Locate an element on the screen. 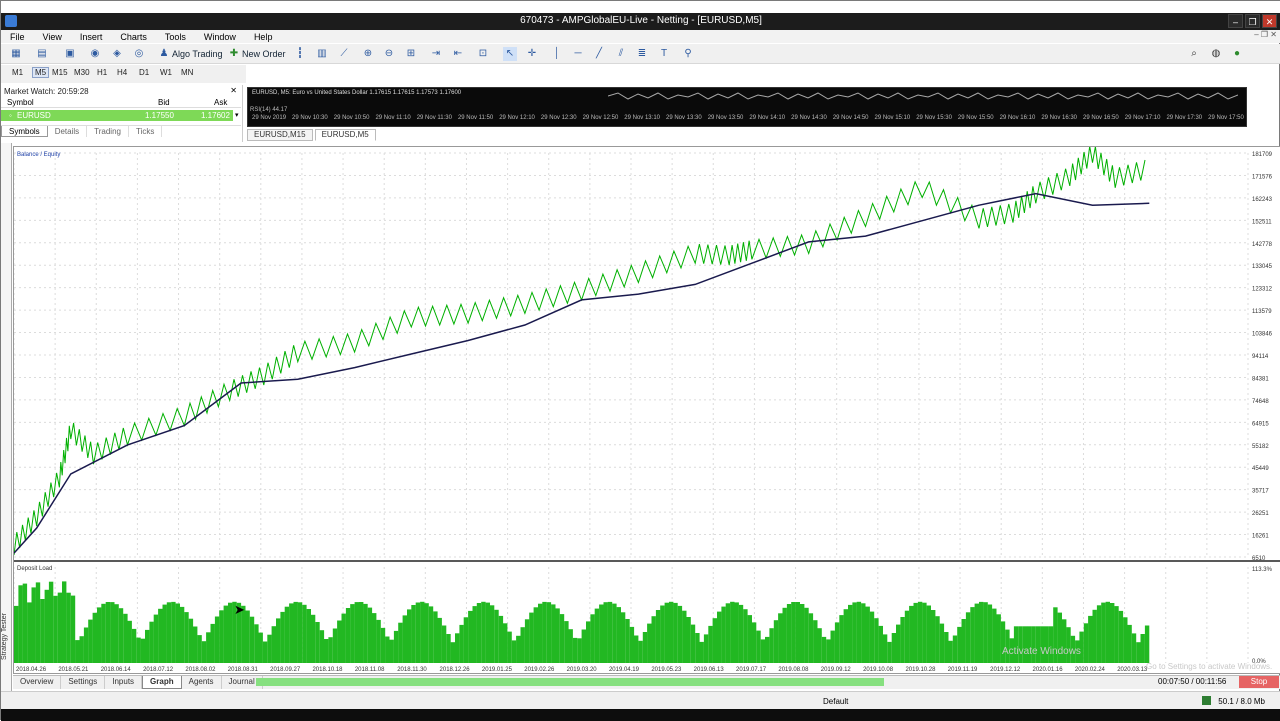 The image size is (1280, 721). new-chart-icon: ▦ is located at coordinates (16, 54).